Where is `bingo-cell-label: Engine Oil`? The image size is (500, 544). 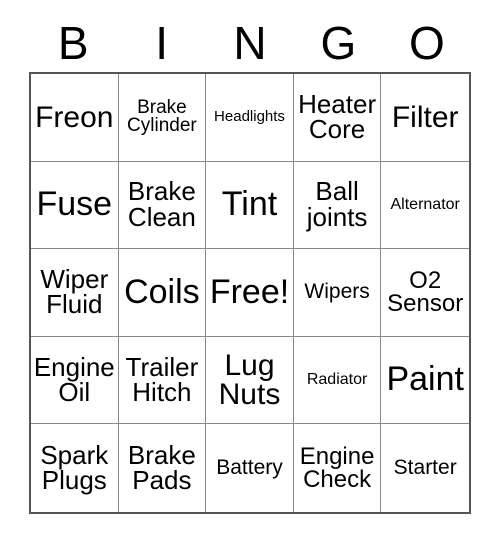
bingo-cell-label: Engine Oil is located at coordinates (74, 379).